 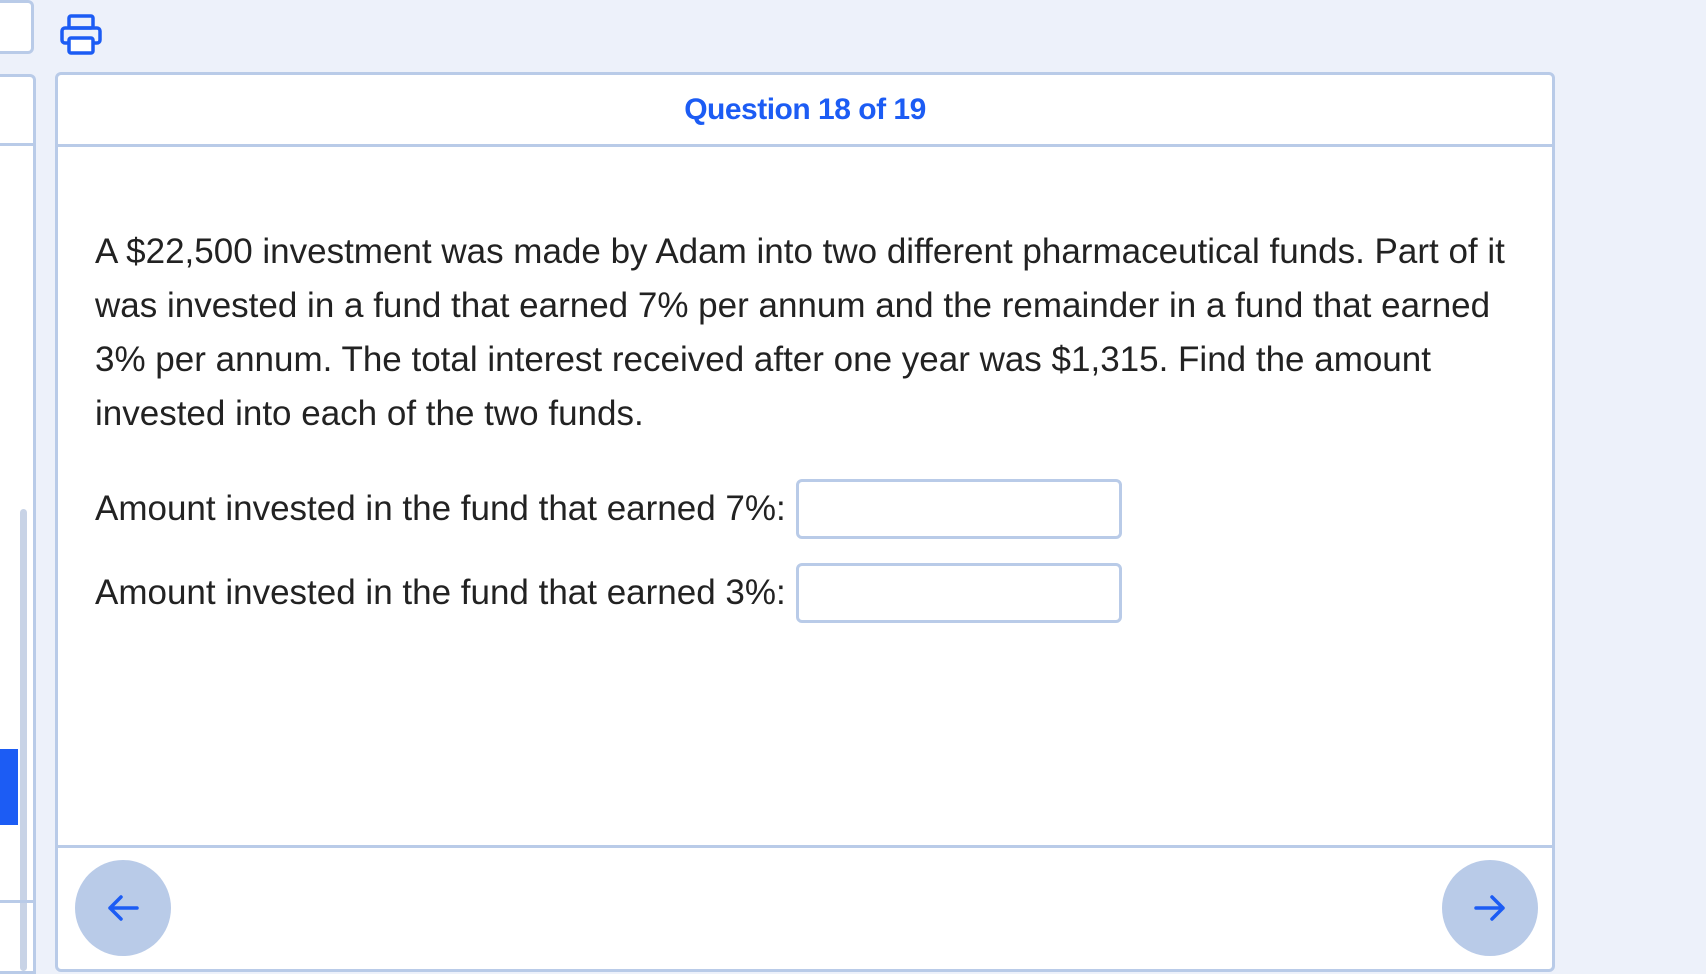 What do you see at coordinates (17, 144) in the screenshot?
I see `sidebar-divider` at bounding box center [17, 144].